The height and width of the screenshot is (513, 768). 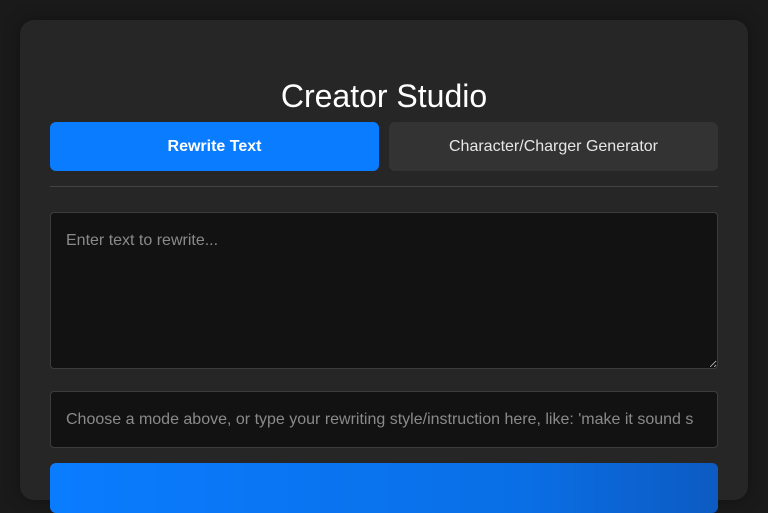 I want to click on tab-character-generator: Character/Charger Generator, so click(x=553, y=146).